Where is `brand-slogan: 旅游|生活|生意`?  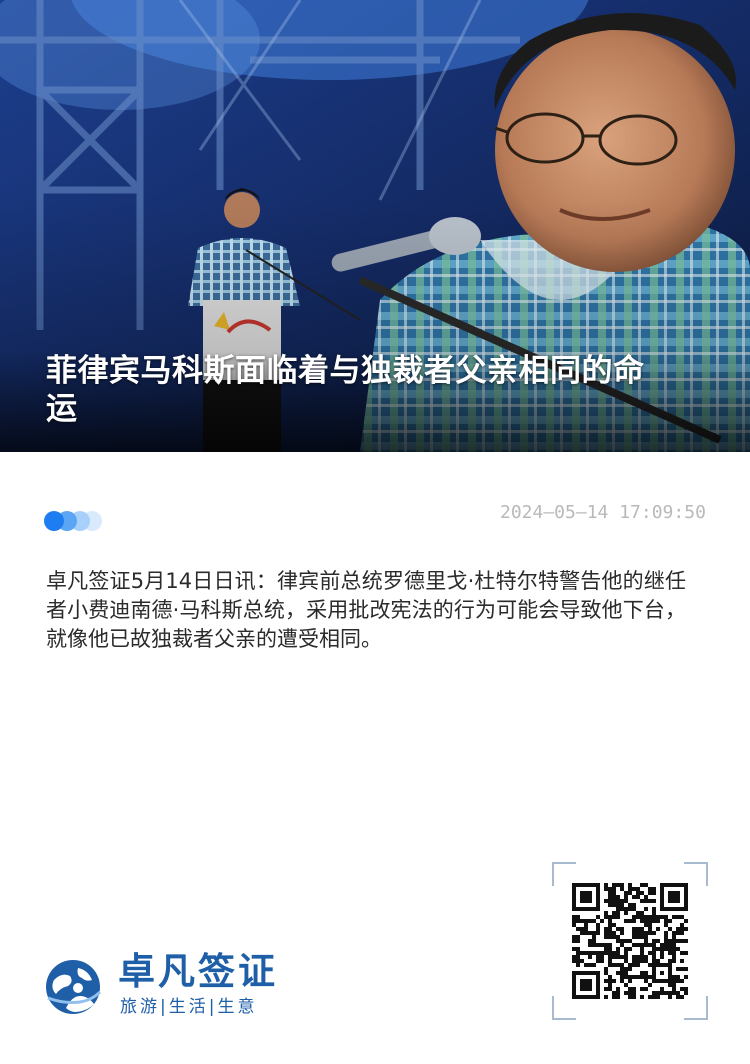
brand-slogan: 旅游|生活|生意 is located at coordinates (189, 1007).